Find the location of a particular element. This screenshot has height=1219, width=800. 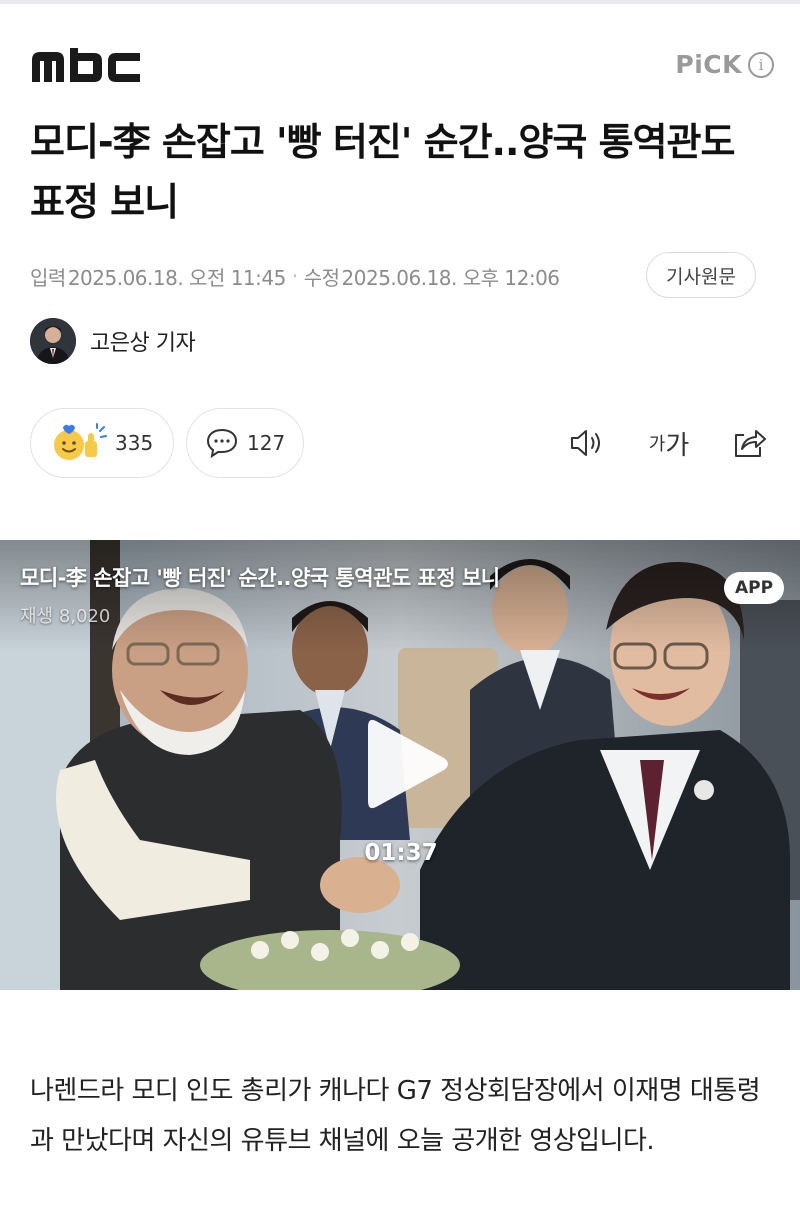

comment-button: 127 is located at coordinates (245, 443).